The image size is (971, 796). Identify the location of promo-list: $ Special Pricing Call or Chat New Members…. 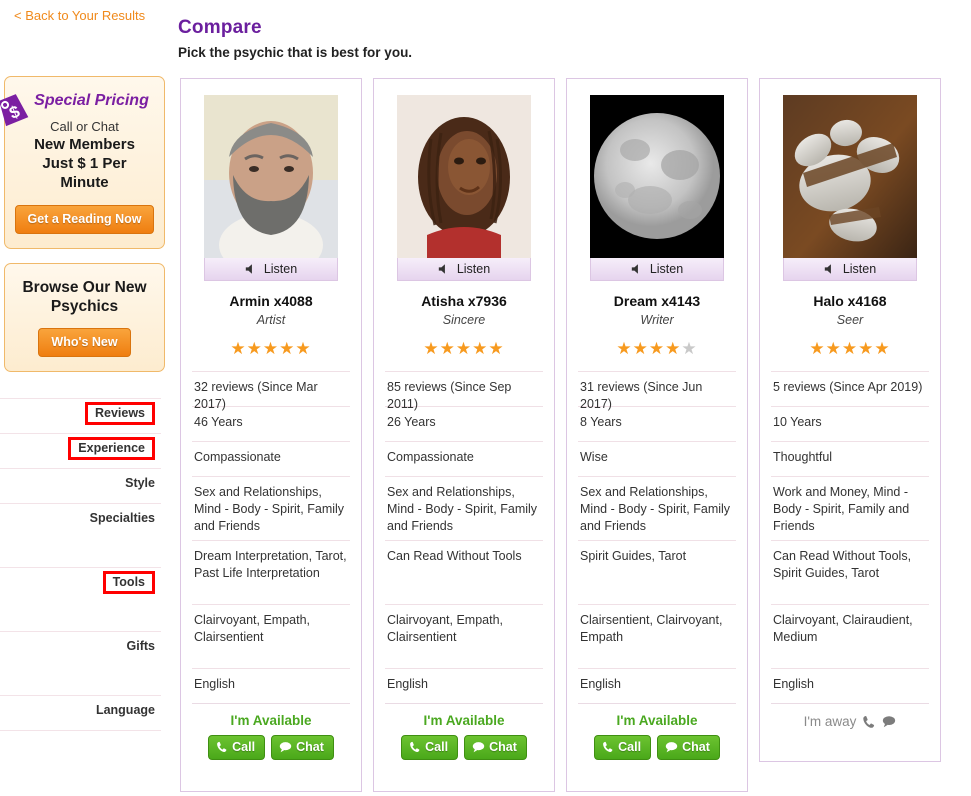
(82, 224).